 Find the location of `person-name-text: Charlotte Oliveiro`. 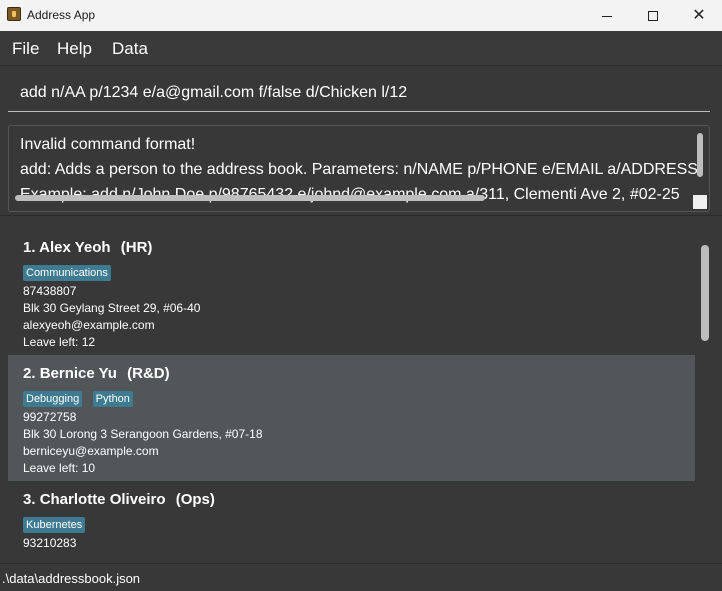

person-name-text: Charlotte Oliveiro is located at coordinates (102, 499).